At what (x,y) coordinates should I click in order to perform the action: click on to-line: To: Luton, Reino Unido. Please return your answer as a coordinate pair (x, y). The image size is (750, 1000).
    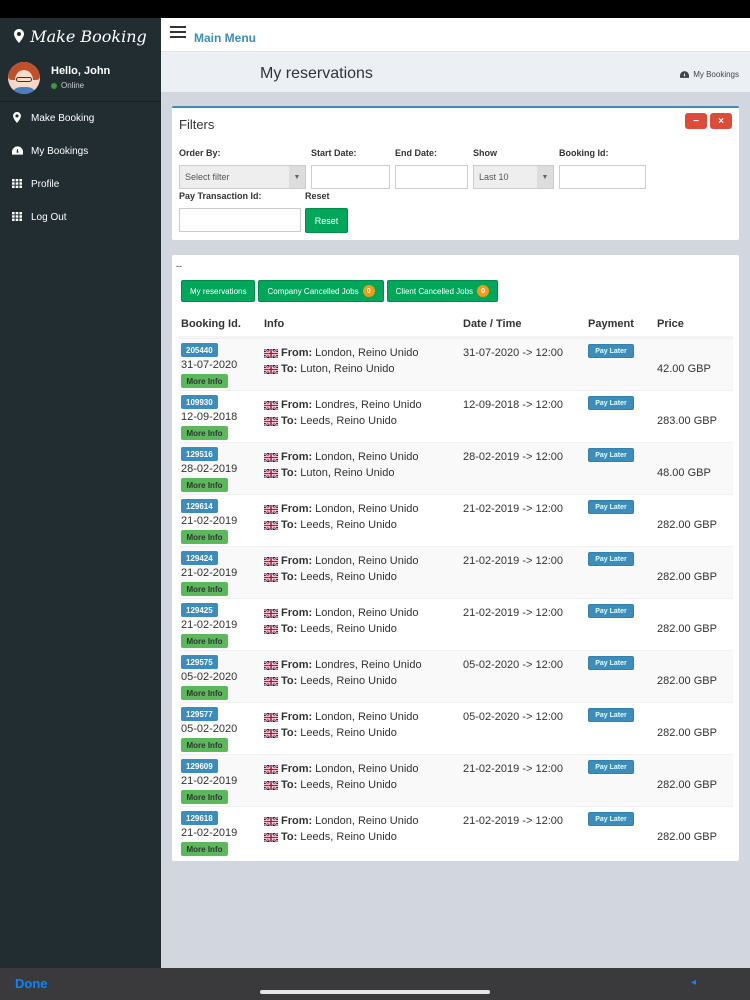
    Looking at the image, I should click on (329, 369).